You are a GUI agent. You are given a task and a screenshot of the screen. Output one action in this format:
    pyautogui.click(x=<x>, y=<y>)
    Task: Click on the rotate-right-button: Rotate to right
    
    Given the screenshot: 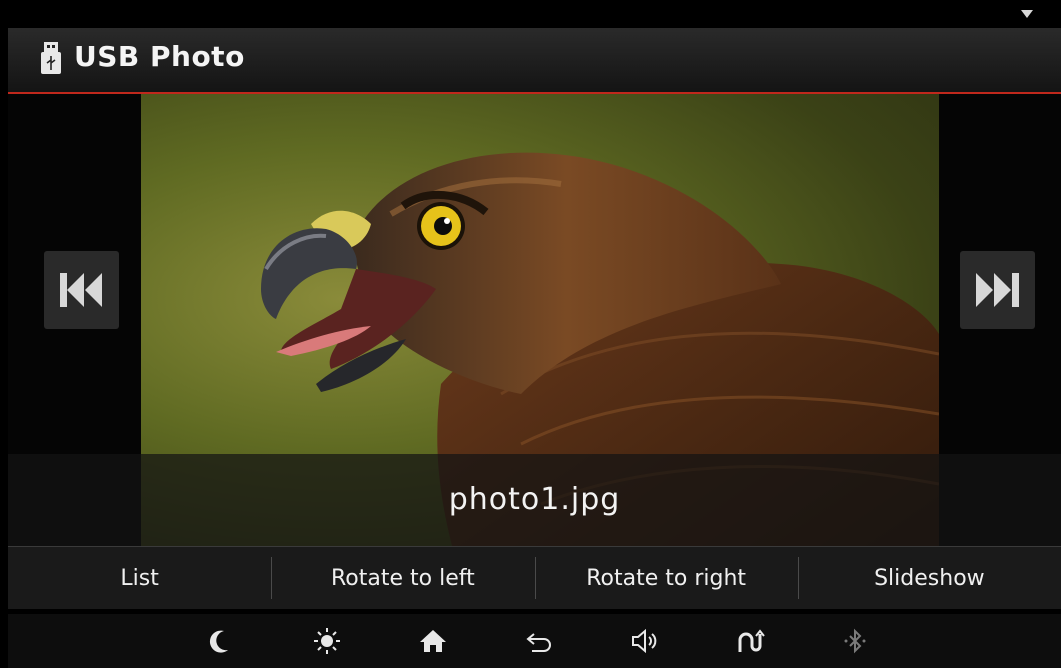 What is the action you would take?
    pyautogui.click(x=666, y=578)
    